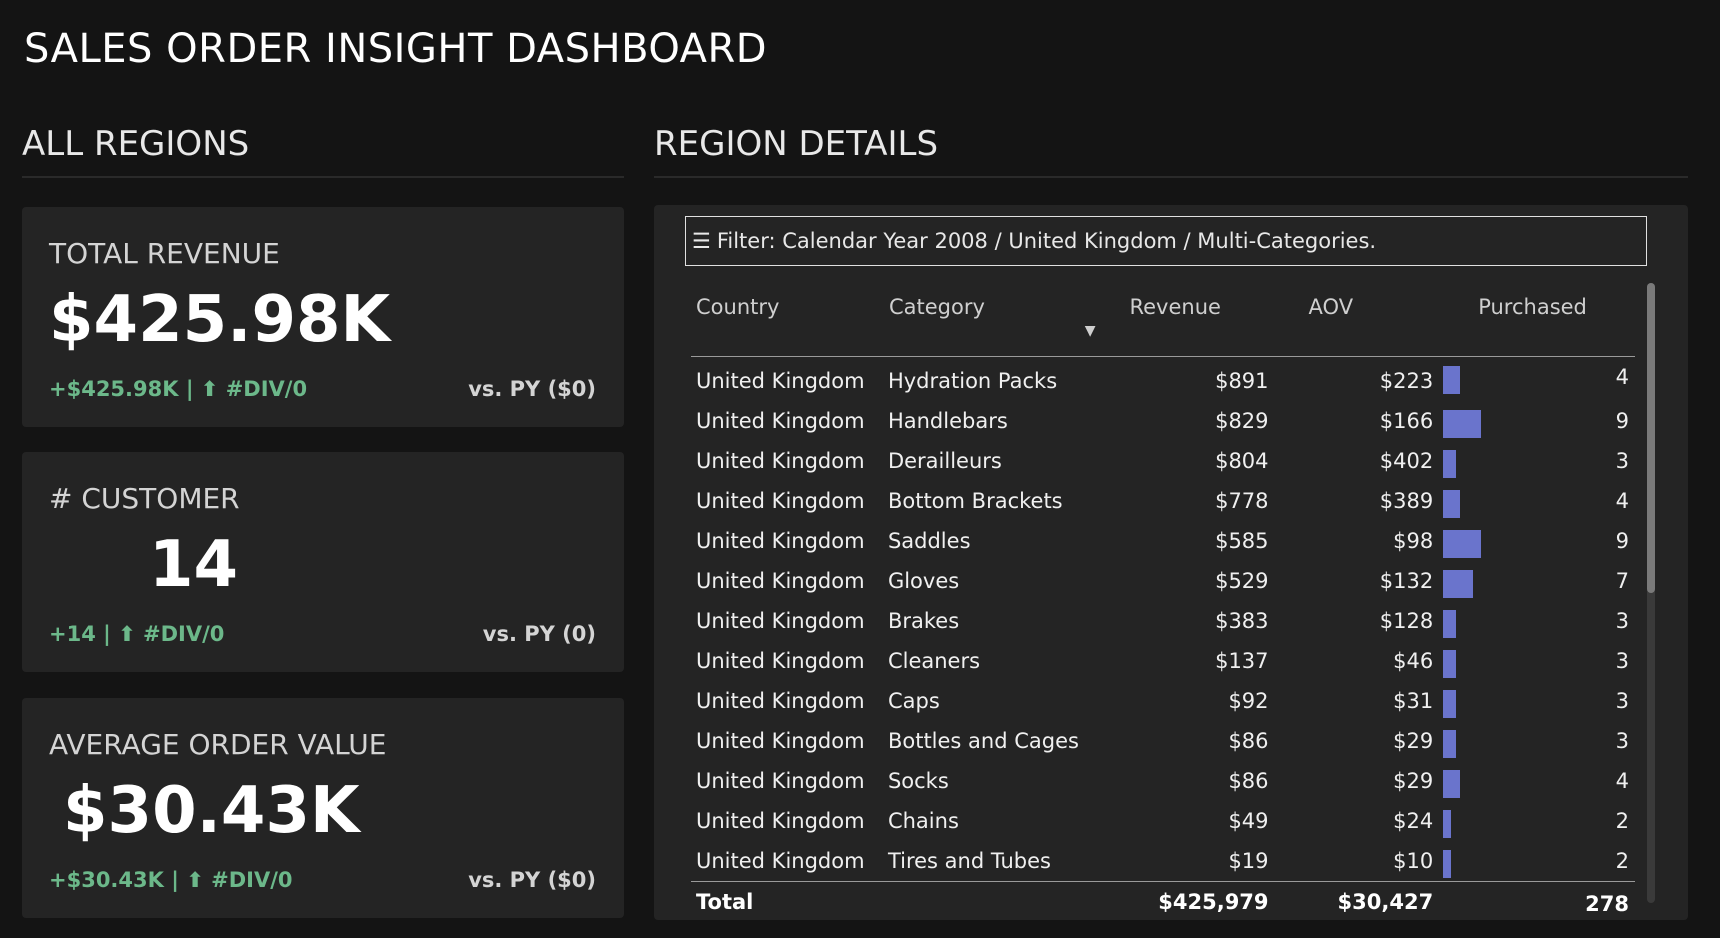 The height and width of the screenshot is (938, 1720). What do you see at coordinates (789, 320) in the screenshot?
I see `header-country: Country` at bounding box center [789, 320].